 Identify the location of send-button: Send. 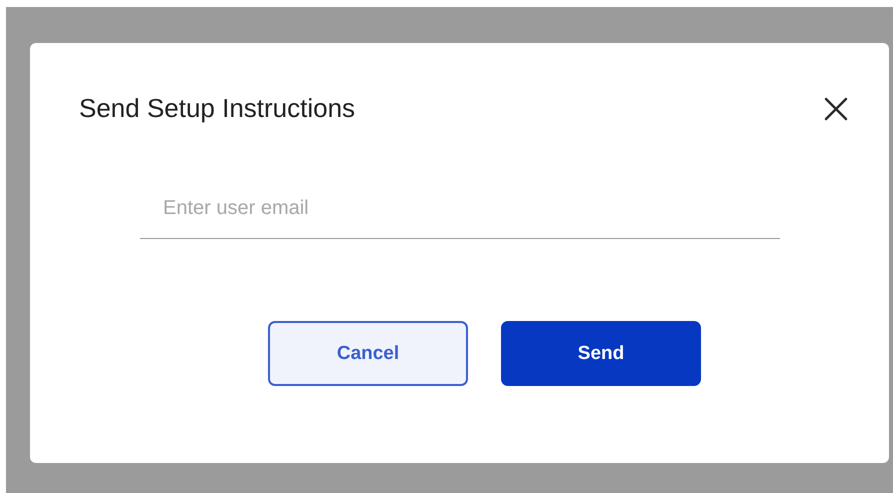
(601, 353).